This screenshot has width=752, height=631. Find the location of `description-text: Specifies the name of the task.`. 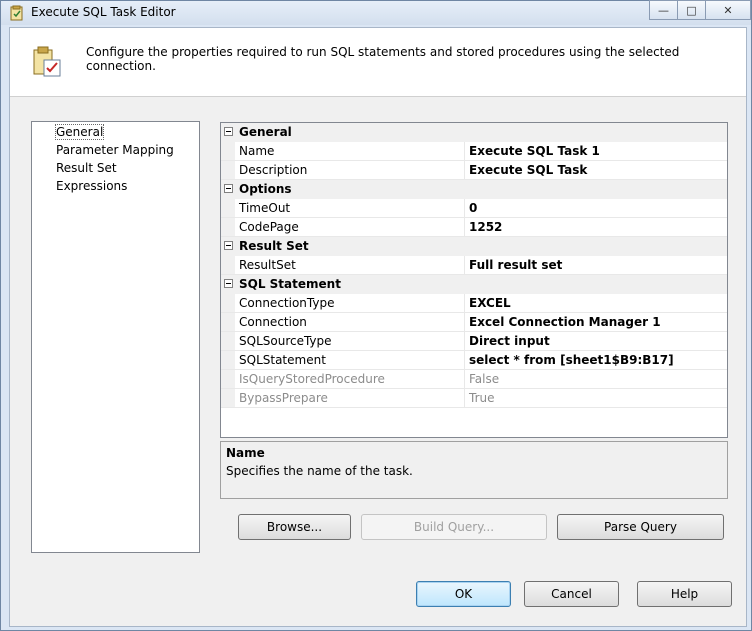

description-text: Specifies the name of the task. is located at coordinates (319, 471).